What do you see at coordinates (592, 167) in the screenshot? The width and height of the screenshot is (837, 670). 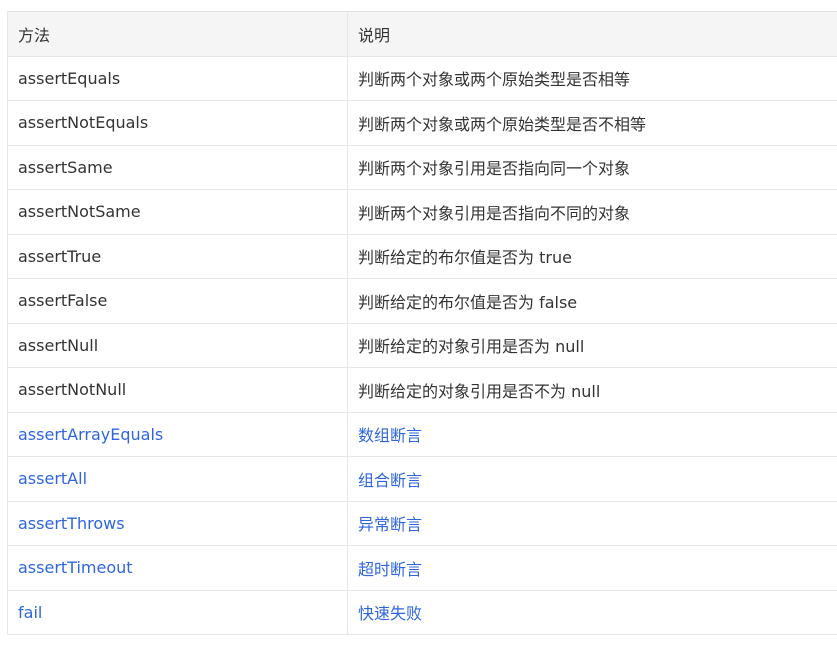 I see `description-cell: 判断两个对象引用是否指向同一个对象` at bounding box center [592, 167].